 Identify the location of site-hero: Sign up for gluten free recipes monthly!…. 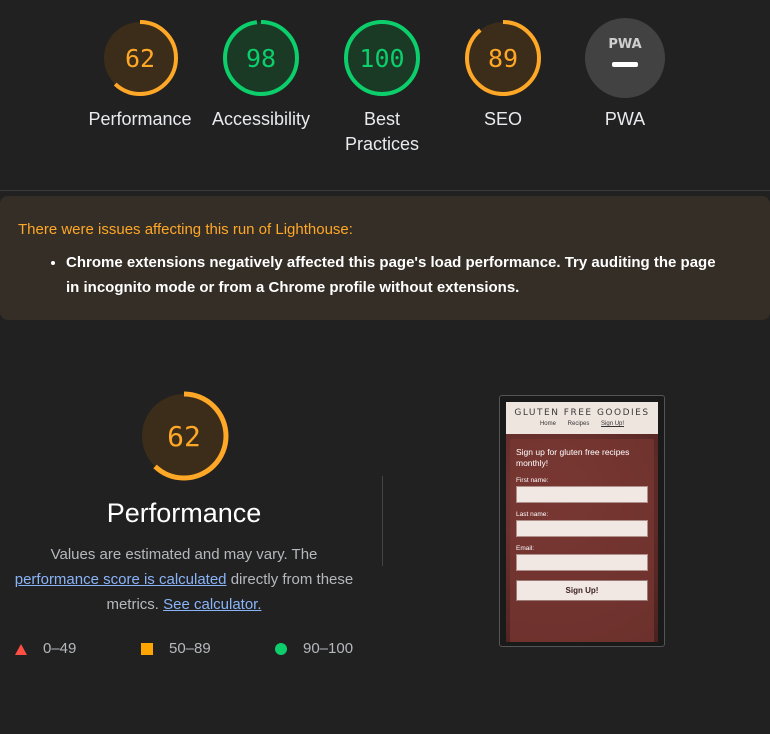
(582, 538).